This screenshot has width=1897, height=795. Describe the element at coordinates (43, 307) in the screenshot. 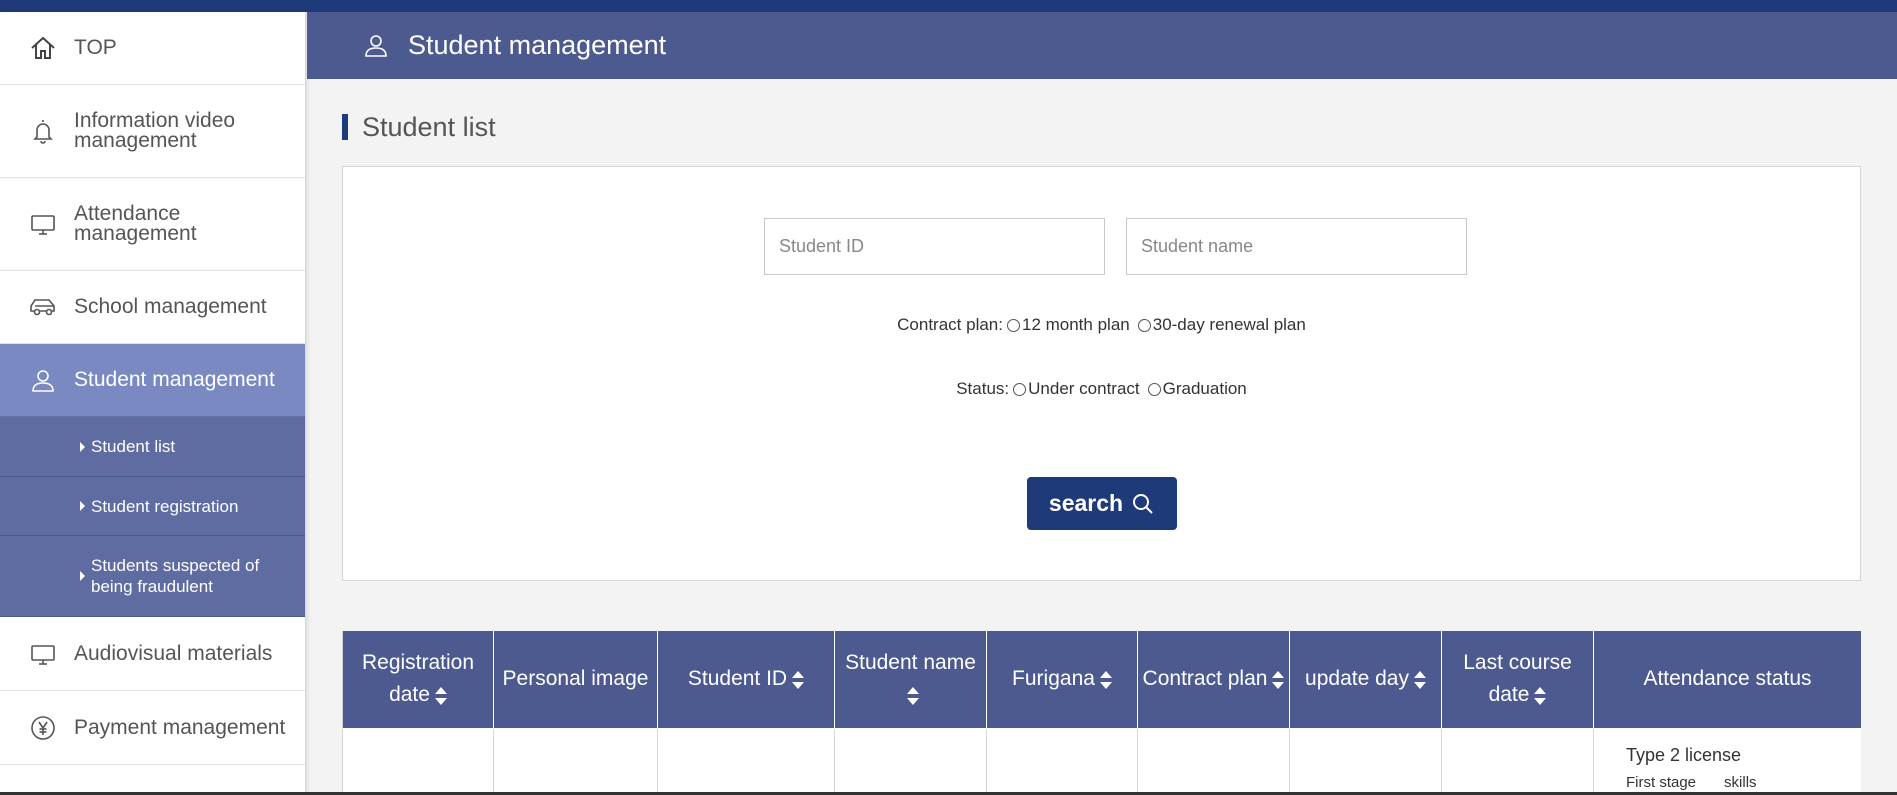

I see `car-icon` at that location.